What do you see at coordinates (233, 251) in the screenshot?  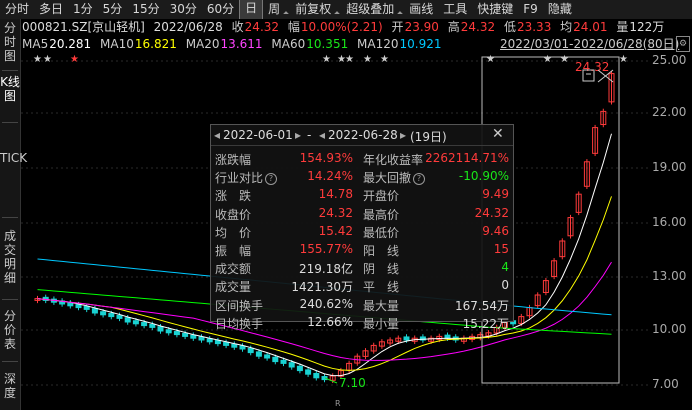 I see `stat-label-text: 振 幅` at bounding box center [233, 251].